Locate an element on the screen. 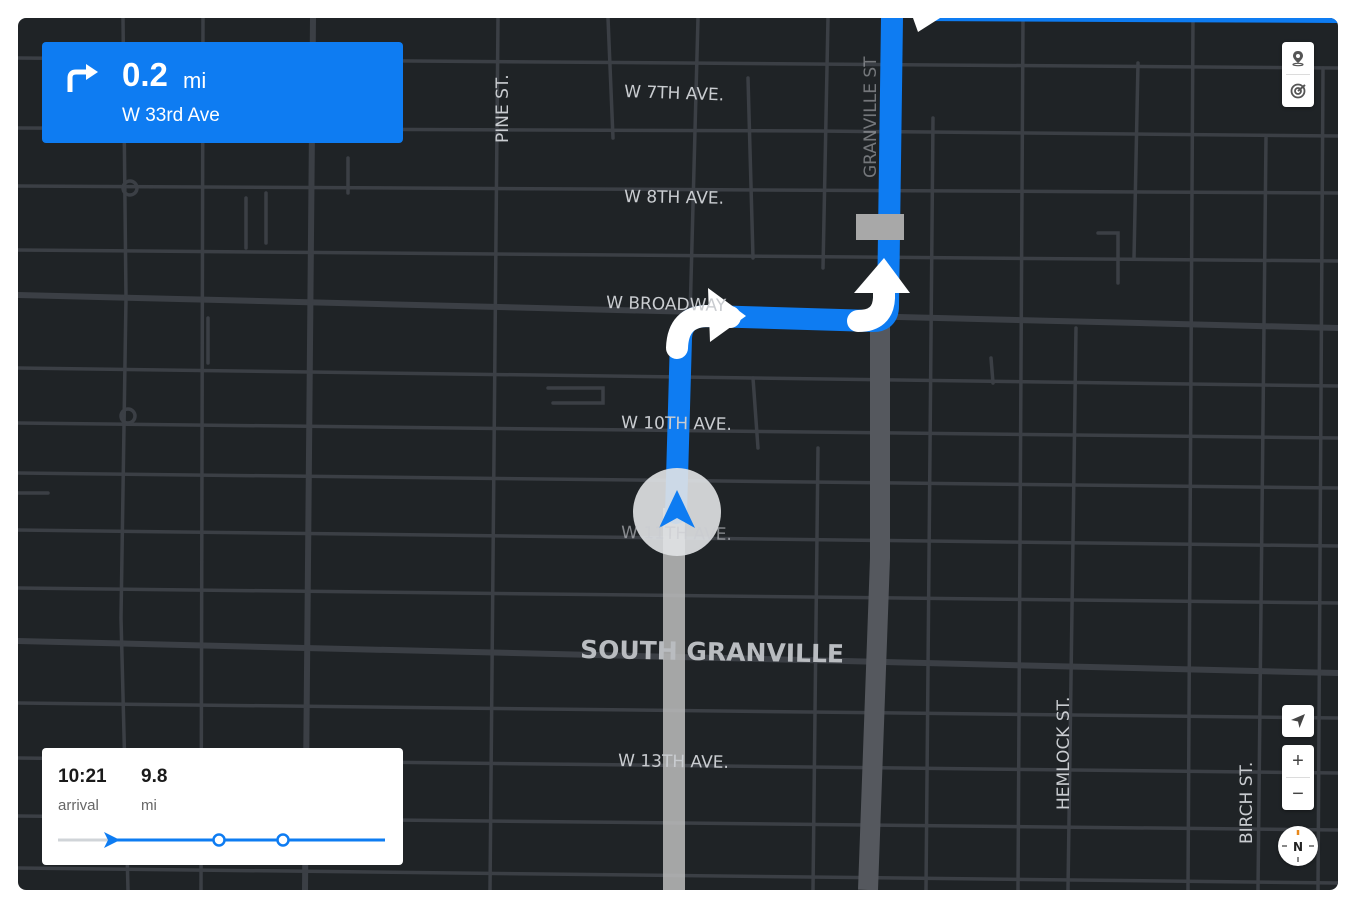  street-label-w8th: W 8TH AVE. is located at coordinates (674, 198).